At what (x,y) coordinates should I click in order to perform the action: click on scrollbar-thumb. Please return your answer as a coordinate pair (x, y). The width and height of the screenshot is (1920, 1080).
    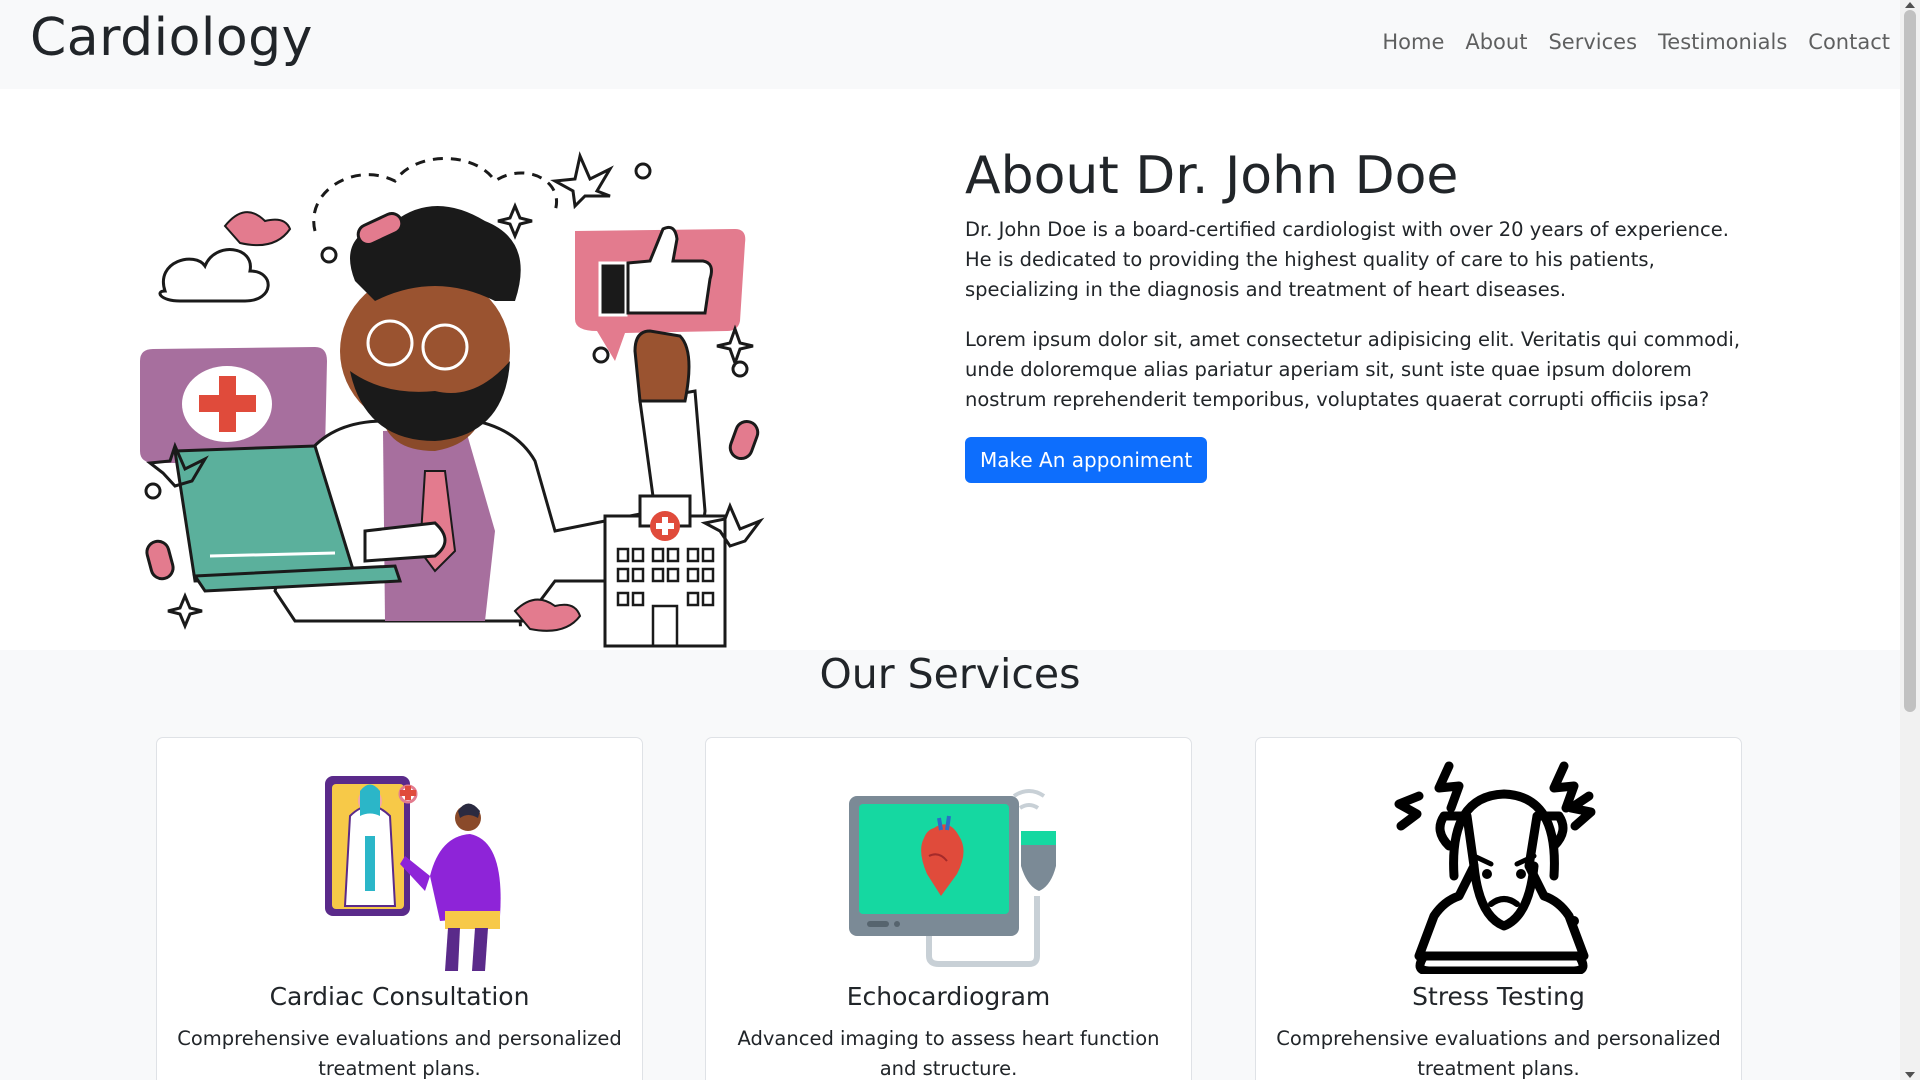
    Looking at the image, I should click on (1910, 361).